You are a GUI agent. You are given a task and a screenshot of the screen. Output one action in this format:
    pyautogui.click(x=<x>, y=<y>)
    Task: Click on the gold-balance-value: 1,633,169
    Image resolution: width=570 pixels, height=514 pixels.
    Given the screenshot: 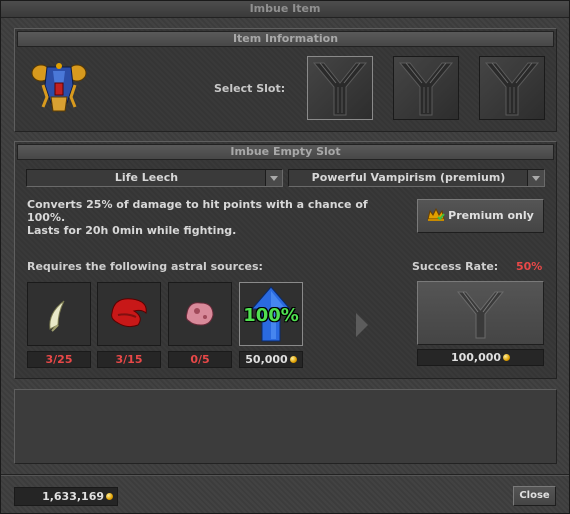 What is the action you would take?
    pyautogui.click(x=73, y=496)
    